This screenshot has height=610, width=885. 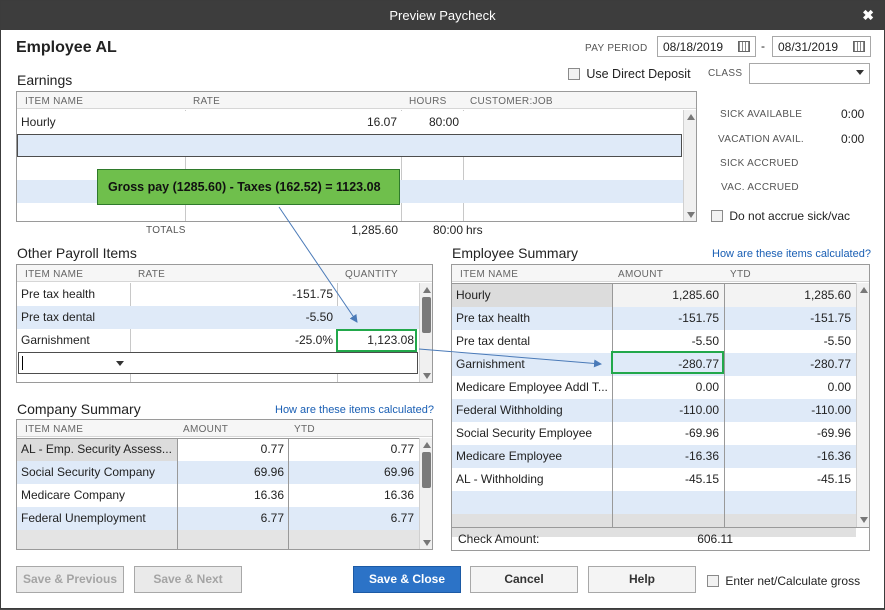 I want to click on annotation-arrows, so click(x=440, y=287).